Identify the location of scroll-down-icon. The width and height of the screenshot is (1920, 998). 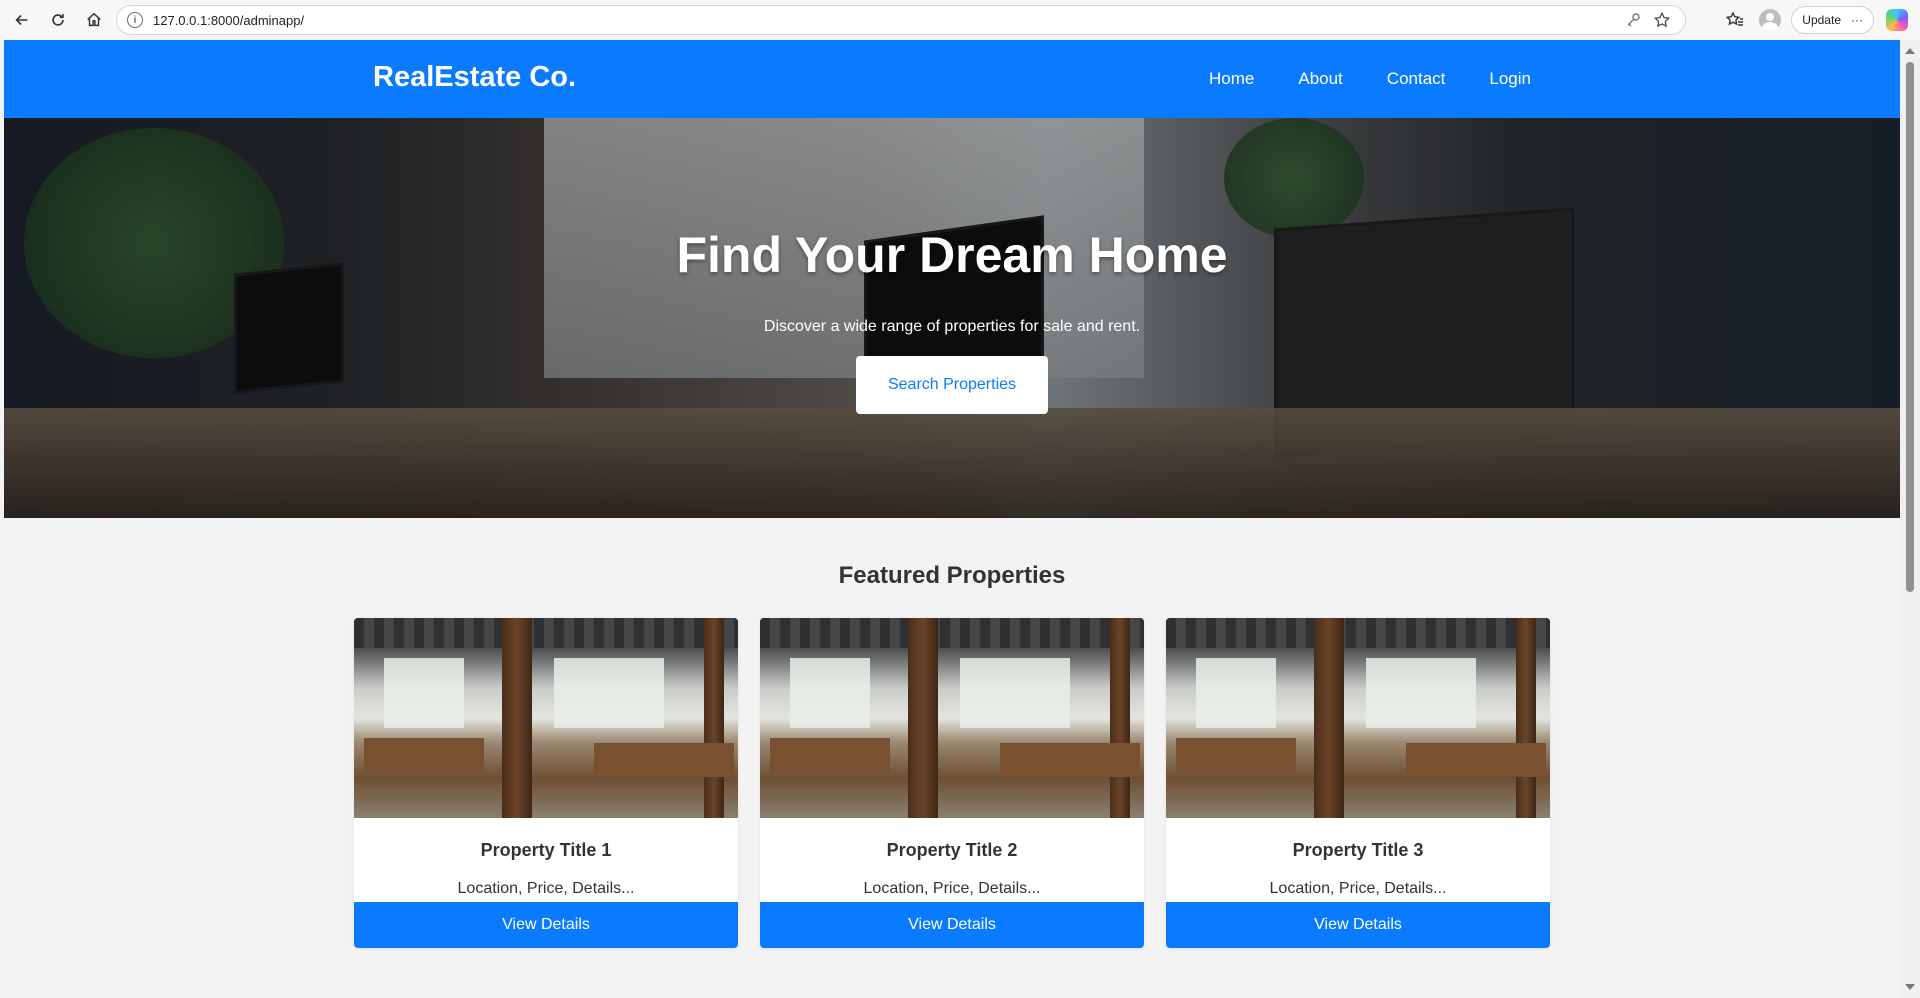
(1910, 987).